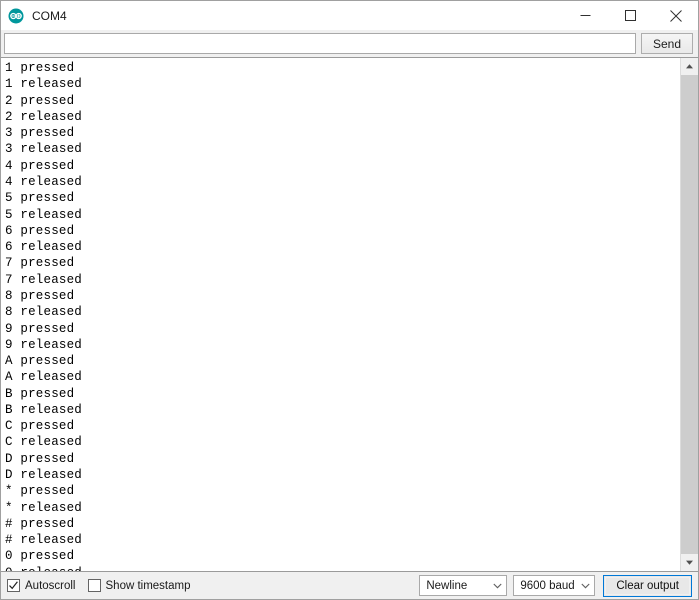 Image resolution: width=699 pixels, height=600 pixels. Describe the element at coordinates (585, 15) in the screenshot. I see `minimize-icon` at that location.